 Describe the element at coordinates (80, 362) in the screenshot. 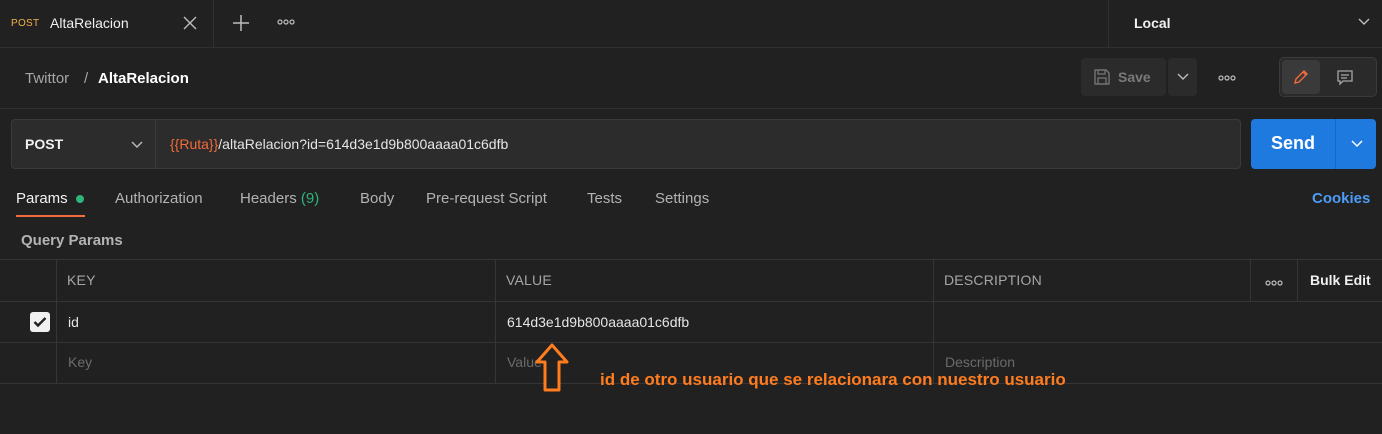

I see `key-placeholder: Key` at that location.